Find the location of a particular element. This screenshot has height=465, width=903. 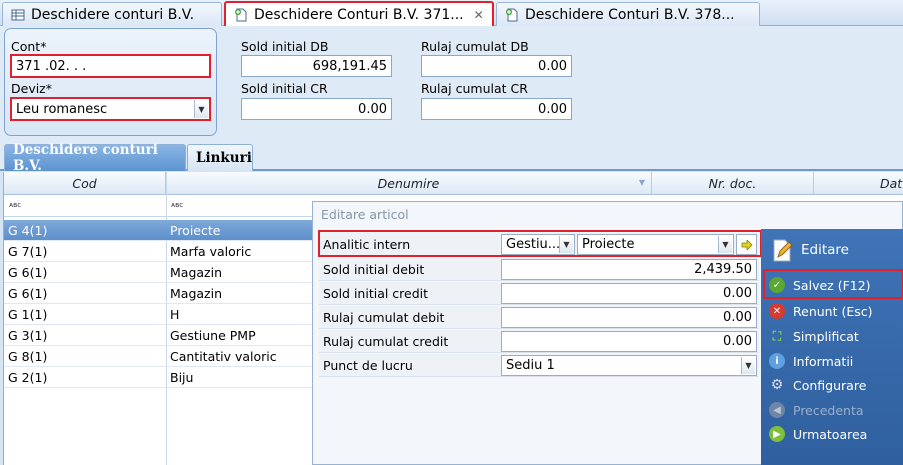

rulaj-cumulat-db-value: 0.00 is located at coordinates (552, 66).